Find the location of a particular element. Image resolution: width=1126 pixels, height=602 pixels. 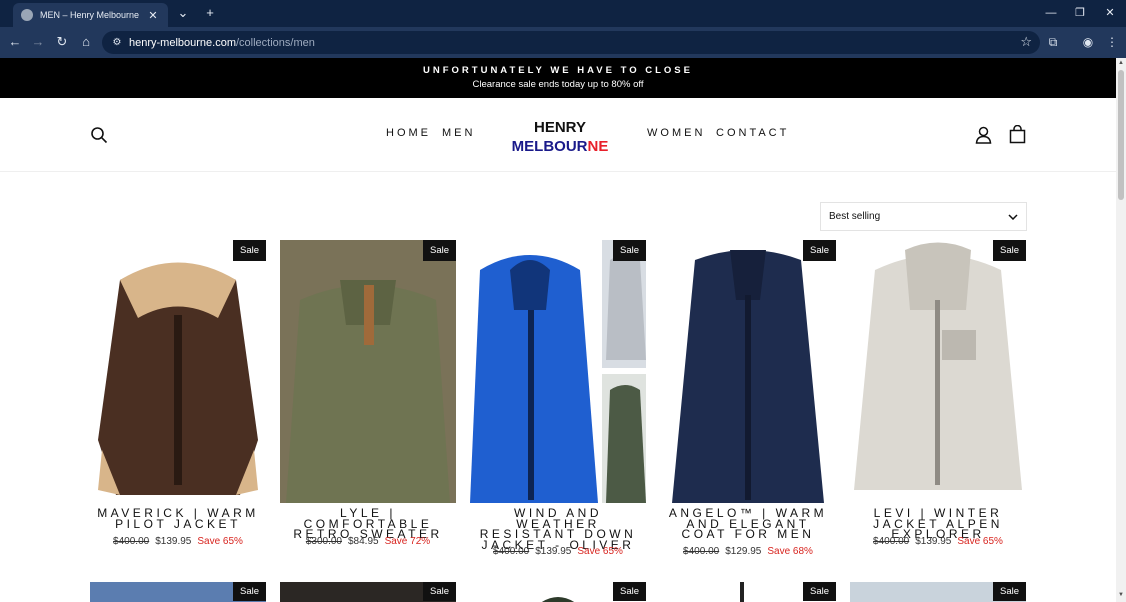

tab-close-icon: ✕ is located at coordinates (153, 15).